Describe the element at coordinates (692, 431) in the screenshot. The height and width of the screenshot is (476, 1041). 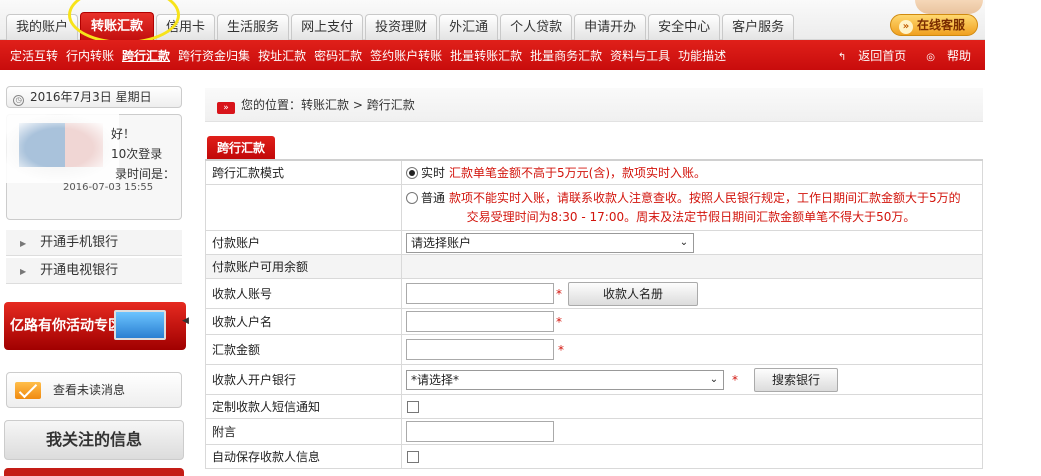
I see `remark-cell` at that location.